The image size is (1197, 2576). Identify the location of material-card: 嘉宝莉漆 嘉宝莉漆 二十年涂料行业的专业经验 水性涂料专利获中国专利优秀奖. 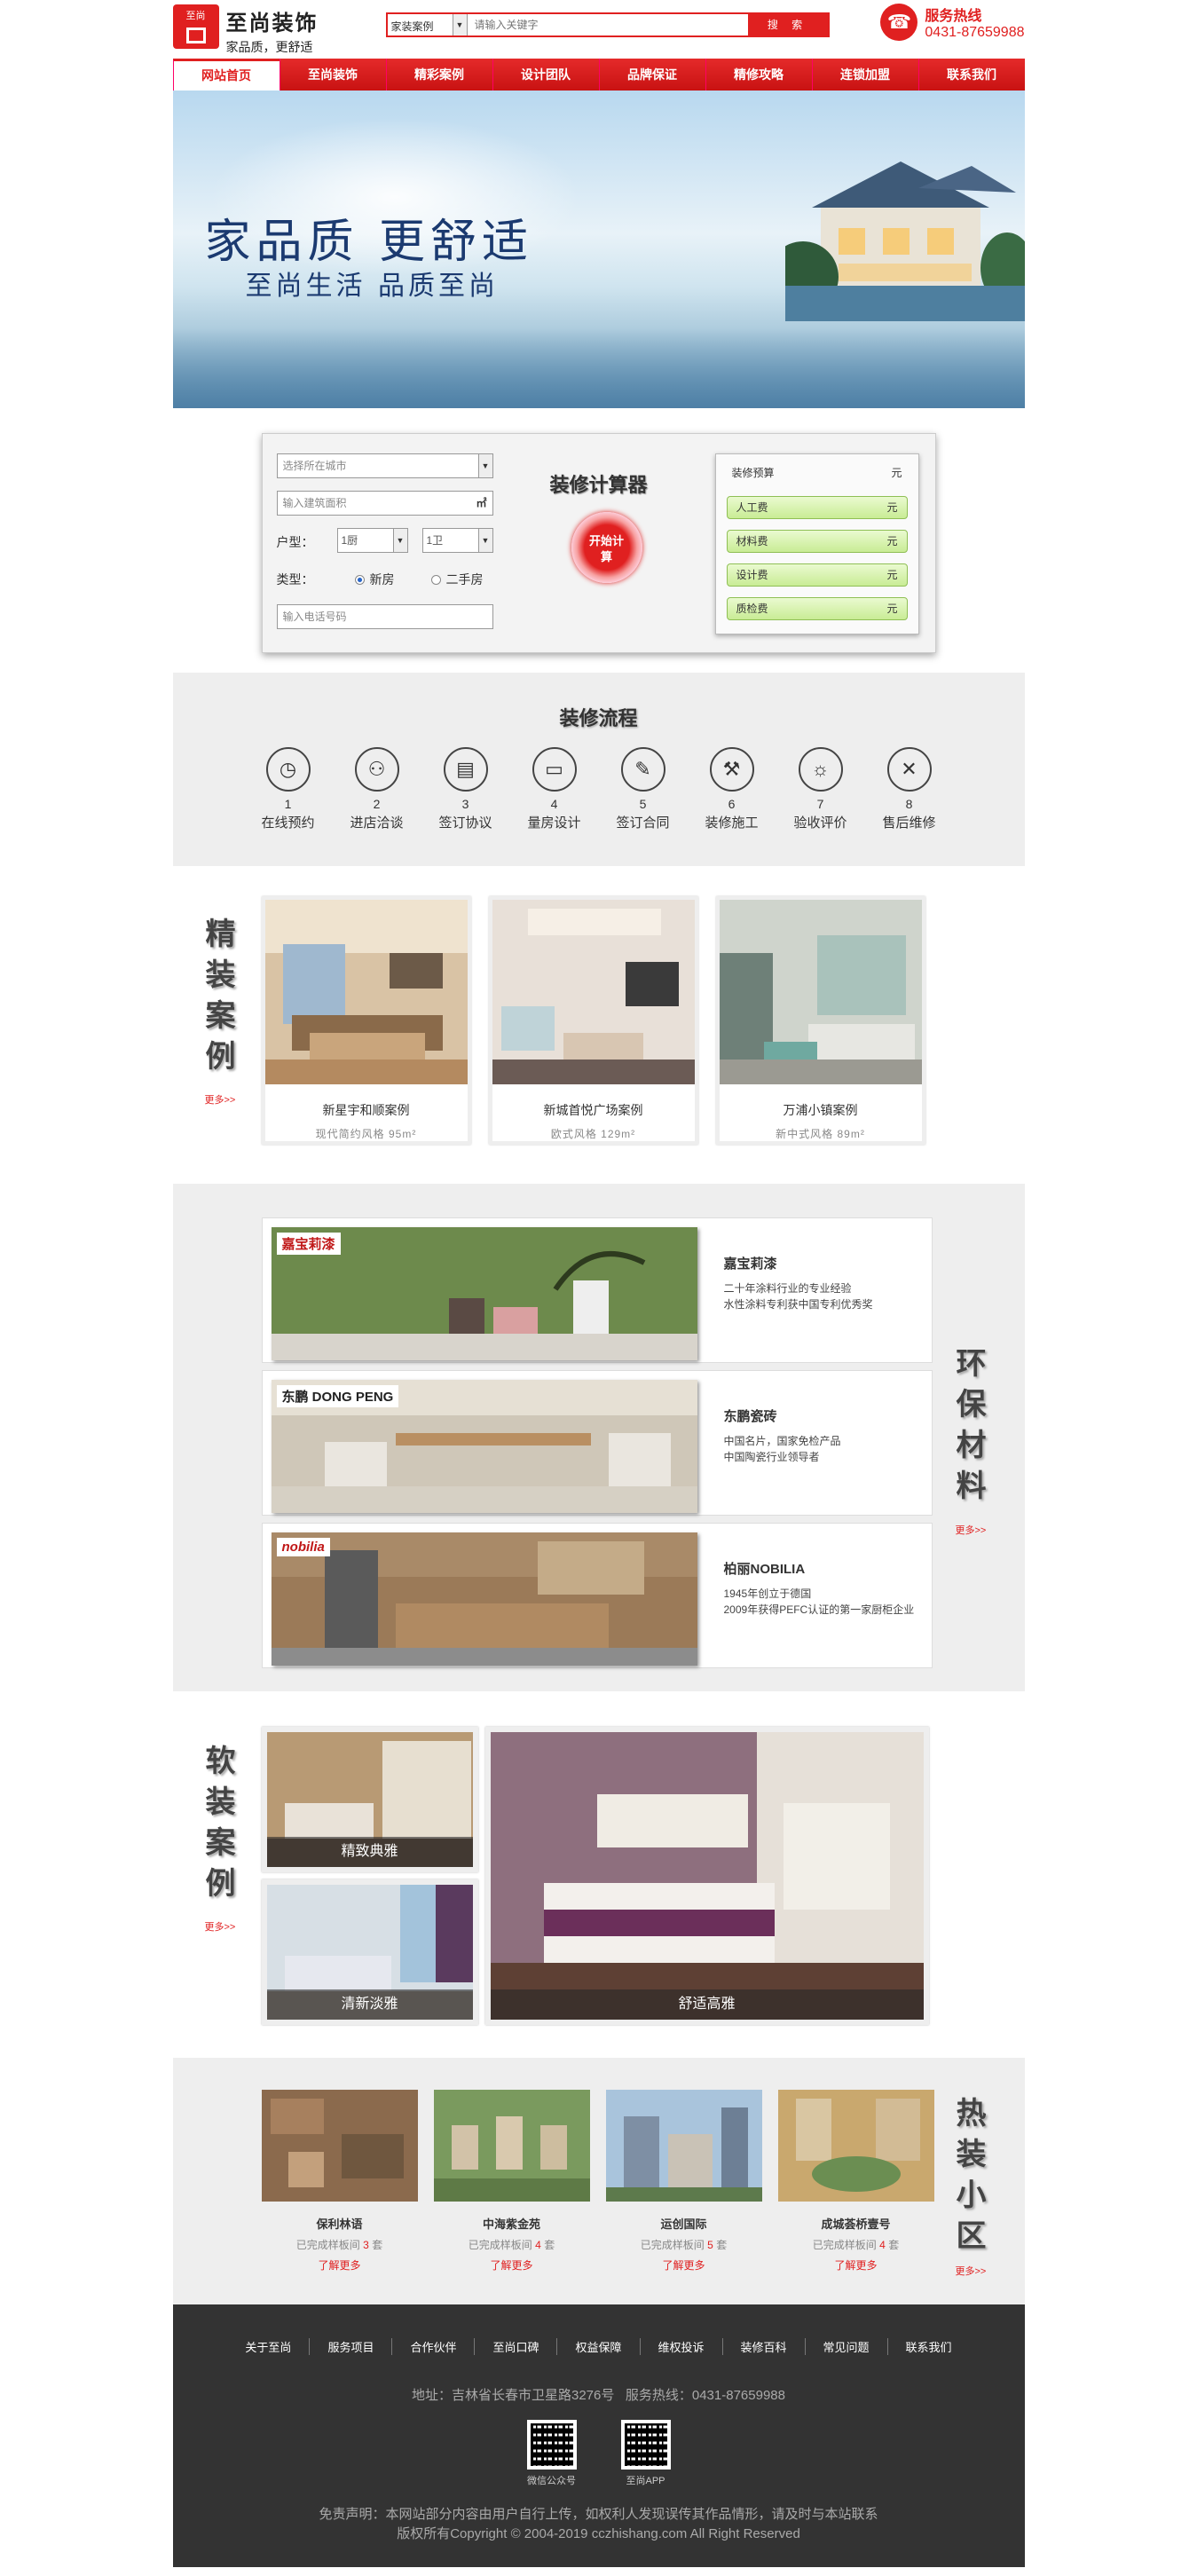
(597, 1290).